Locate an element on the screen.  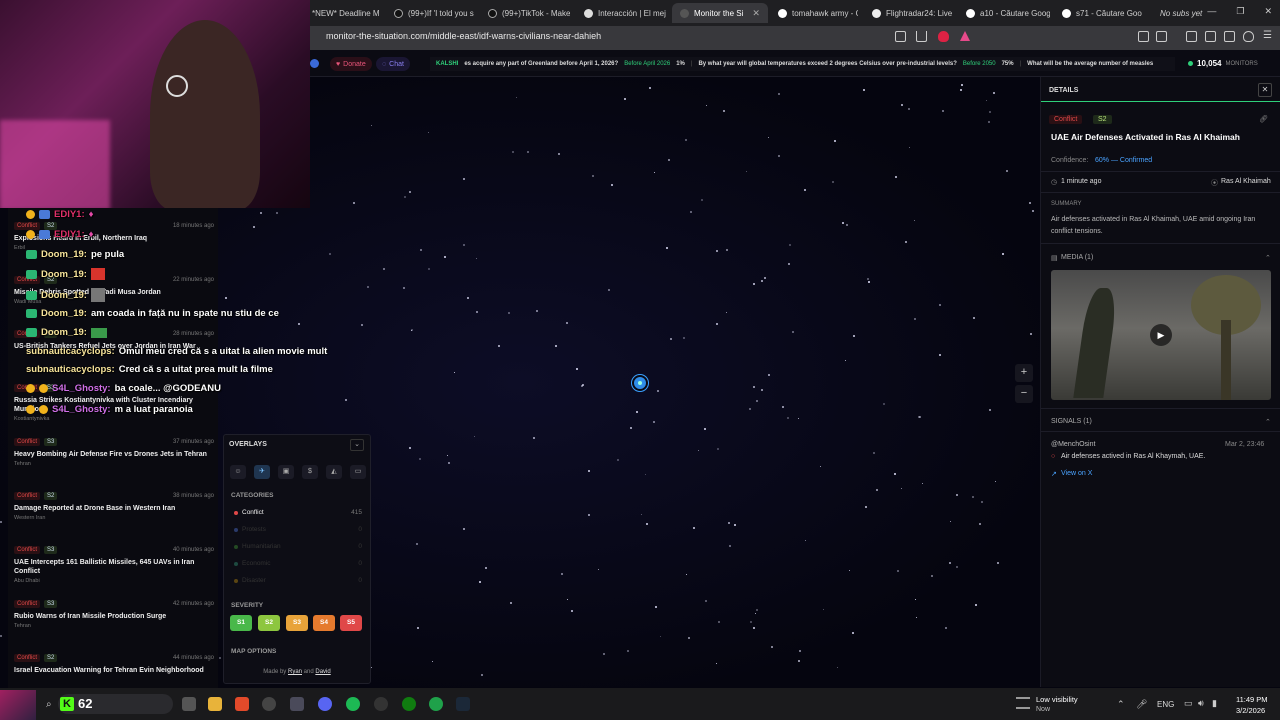
people-layer-icon: ☺ is located at coordinates (238, 472).